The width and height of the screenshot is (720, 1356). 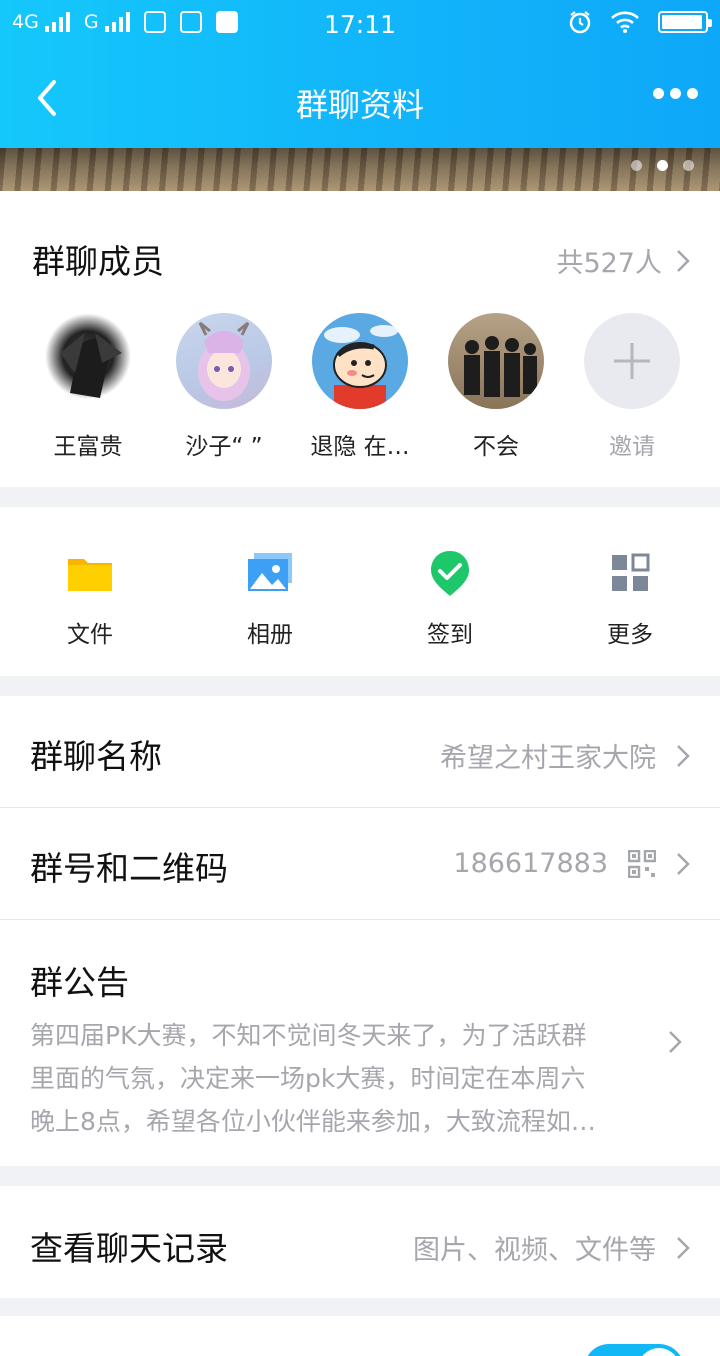 What do you see at coordinates (634, 1350) in the screenshot?
I see `setting-toggle` at bounding box center [634, 1350].